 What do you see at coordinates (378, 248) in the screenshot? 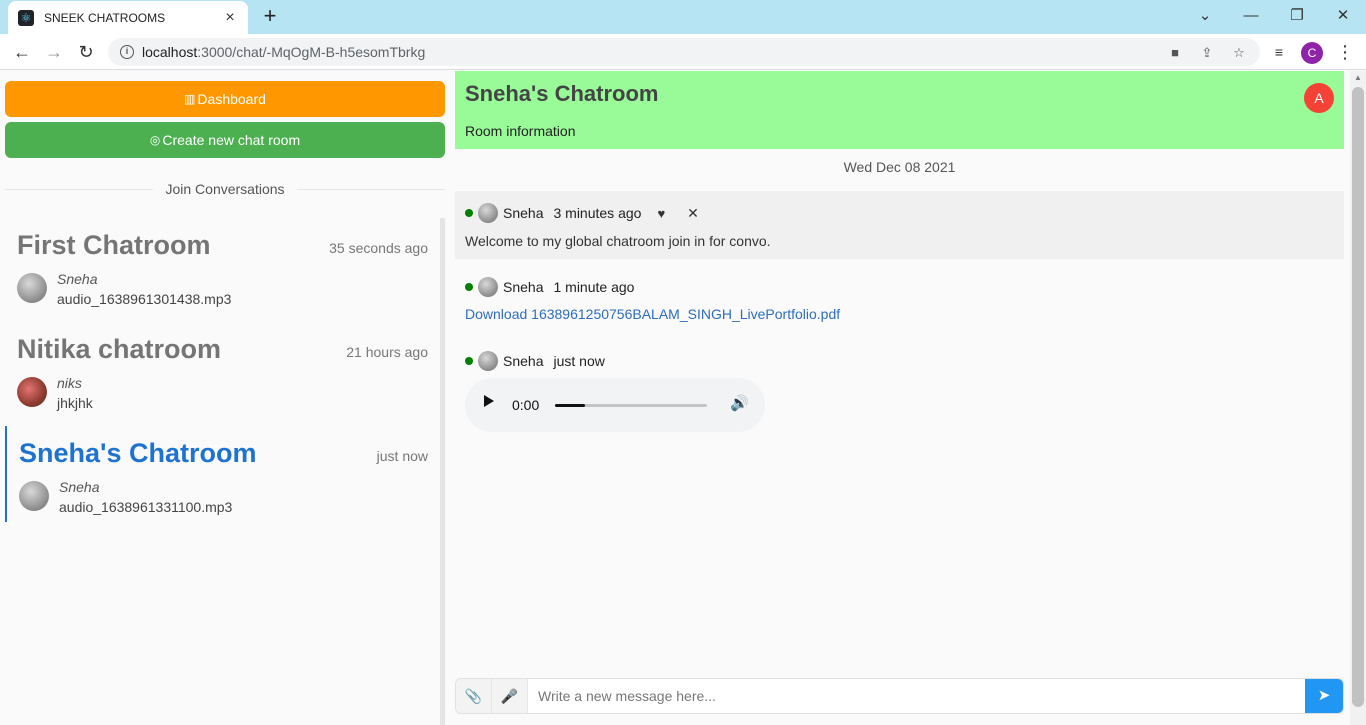
I see `room-time: 35 seconds ago` at bounding box center [378, 248].